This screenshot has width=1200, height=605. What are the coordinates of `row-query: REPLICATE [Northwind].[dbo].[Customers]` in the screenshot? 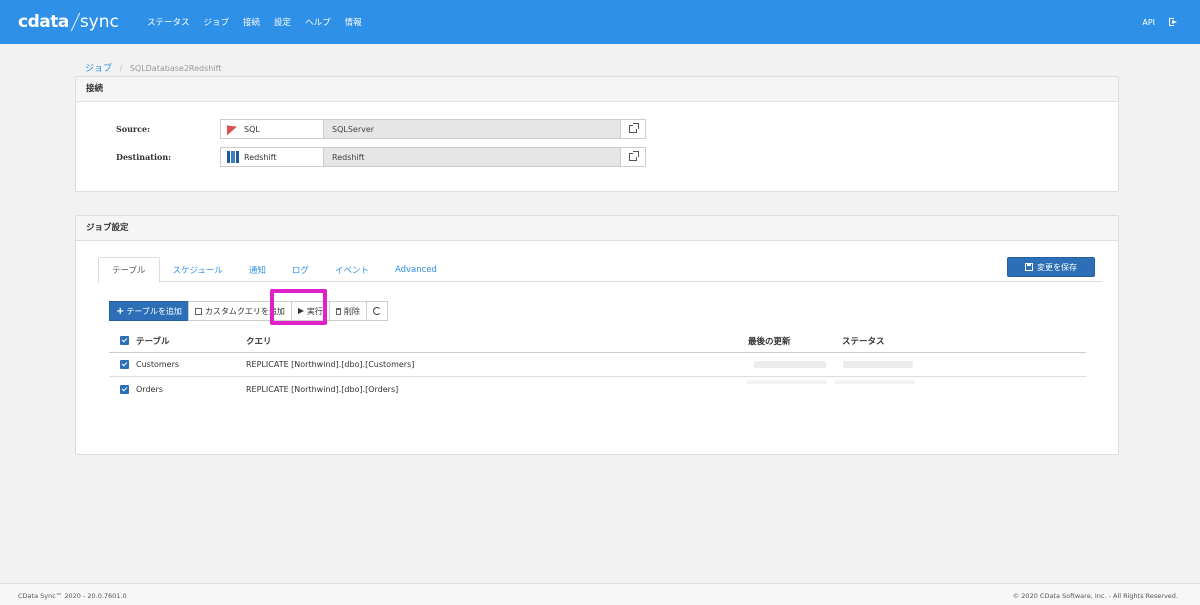 It's located at (330, 364).